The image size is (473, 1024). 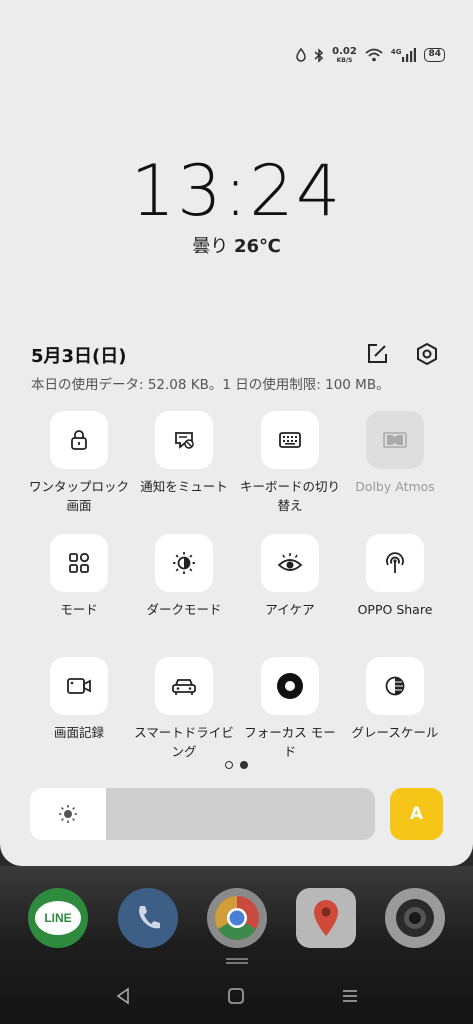 I want to click on phone-icon, so click(x=149, y=917).